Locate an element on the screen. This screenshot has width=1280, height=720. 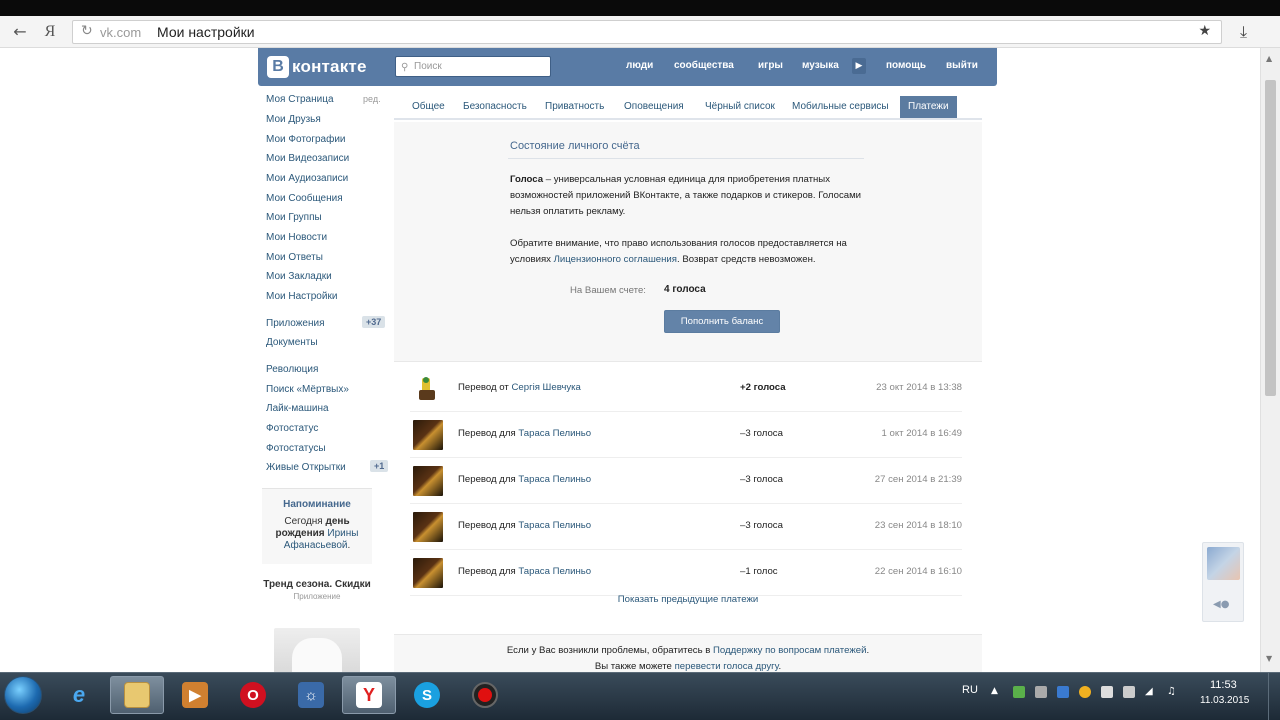
page-scrollbar: ▲ ▼ is located at coordinates (1270, 360).